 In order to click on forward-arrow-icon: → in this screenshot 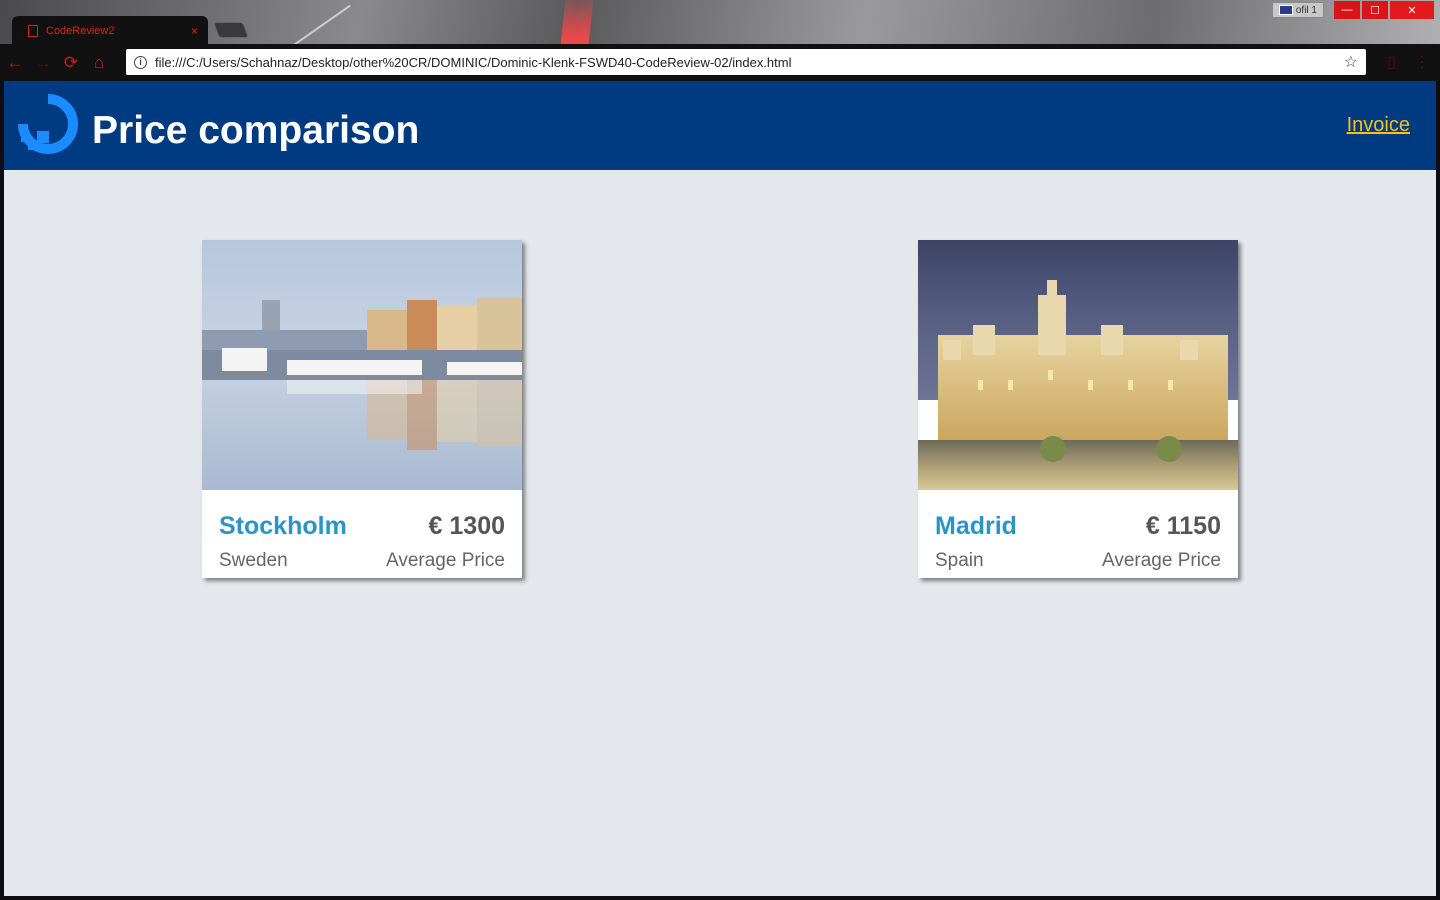, I will do `click(43, 62)`.